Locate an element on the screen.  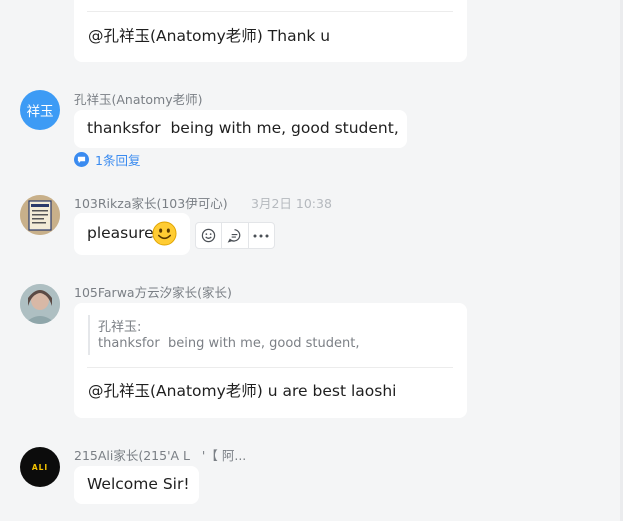
avatar-logo: ALI is located at coordinates (40, 467).